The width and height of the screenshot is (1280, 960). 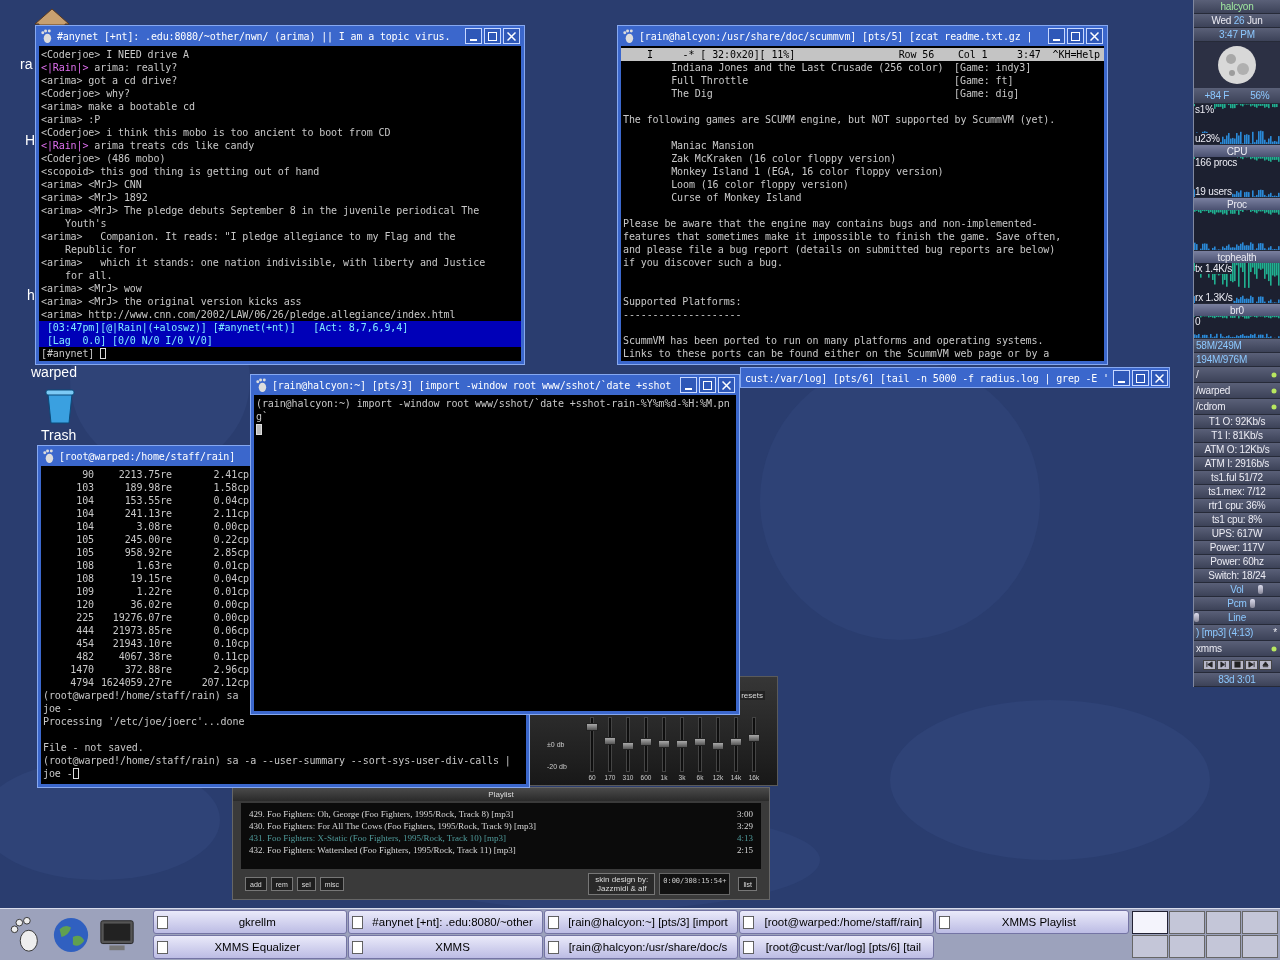 What do you see at coordinates (153, 526) in the screenshot?
I see `table-cell-text: 3.08re` at bounding box center [153, 526].